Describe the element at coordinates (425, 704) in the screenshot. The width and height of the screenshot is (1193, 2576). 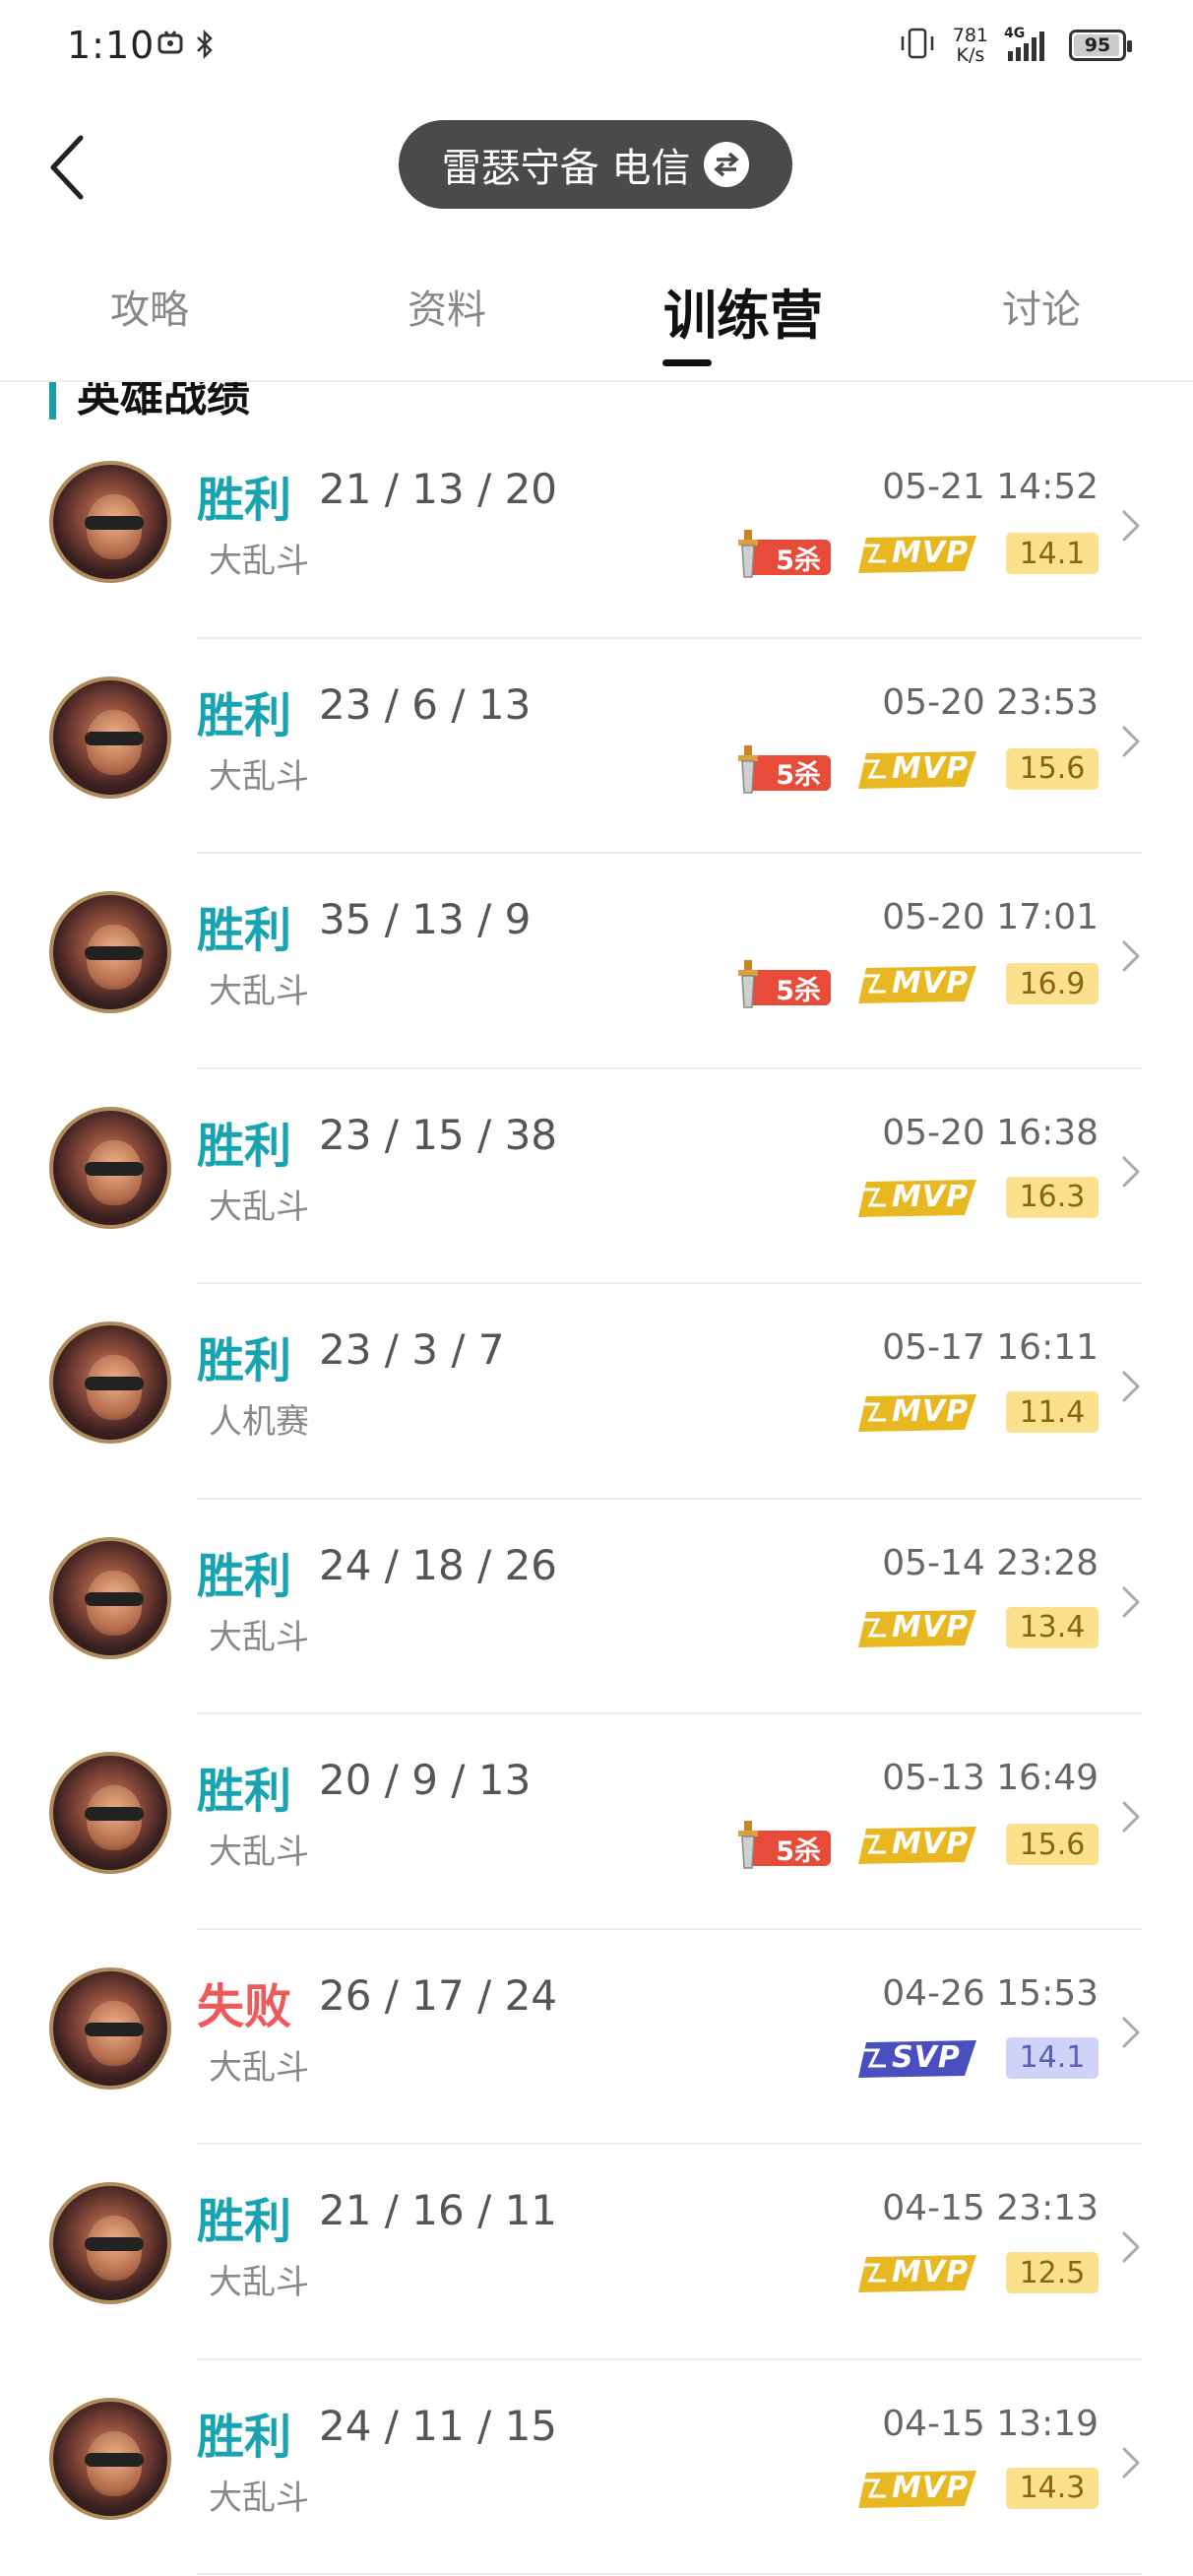
I see `kda: 23 / 6 / 13` at that location.